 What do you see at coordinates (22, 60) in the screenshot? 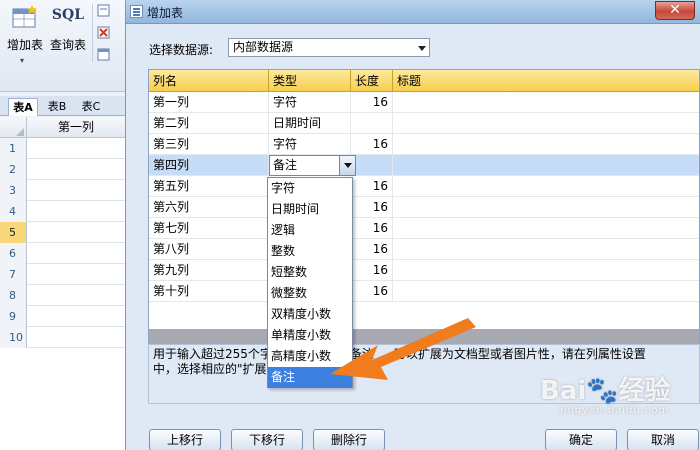
I see `add-table-dropdown-caret: ▾` at bounding box center [22, 60].